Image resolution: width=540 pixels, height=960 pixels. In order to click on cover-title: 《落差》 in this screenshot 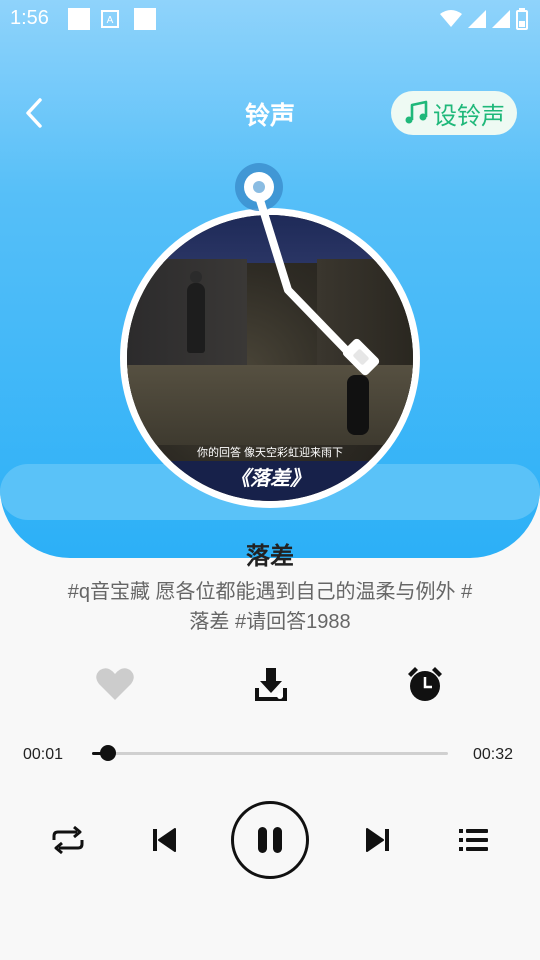, I will do `click(270, 479)`.